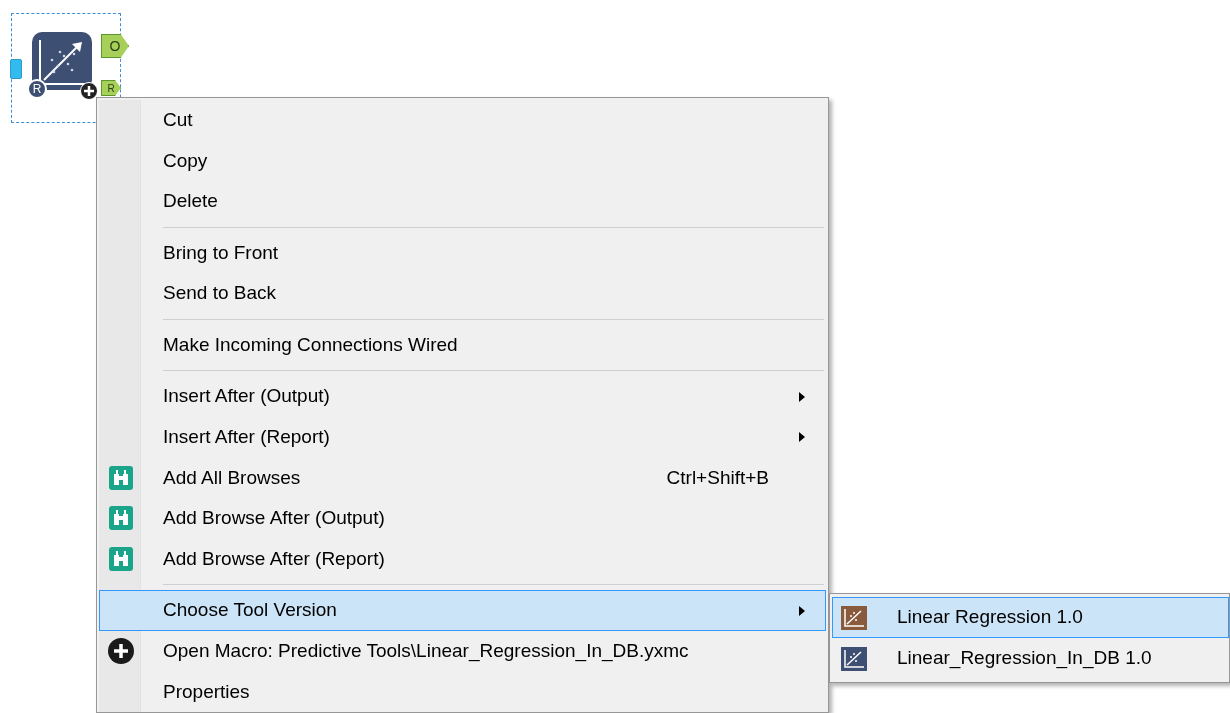 The image size is (1230, 713). What do you see at coordinates (1030, 658) in the screenshot?
I see `menu-item: Linear_Regression_In_DB 1.0` at bounding box center [1030, 658].